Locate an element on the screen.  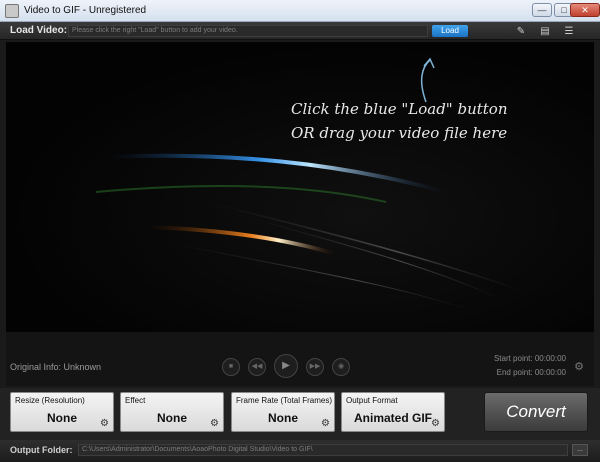
document-icon: ☰ is located at coordinates (569, 31).